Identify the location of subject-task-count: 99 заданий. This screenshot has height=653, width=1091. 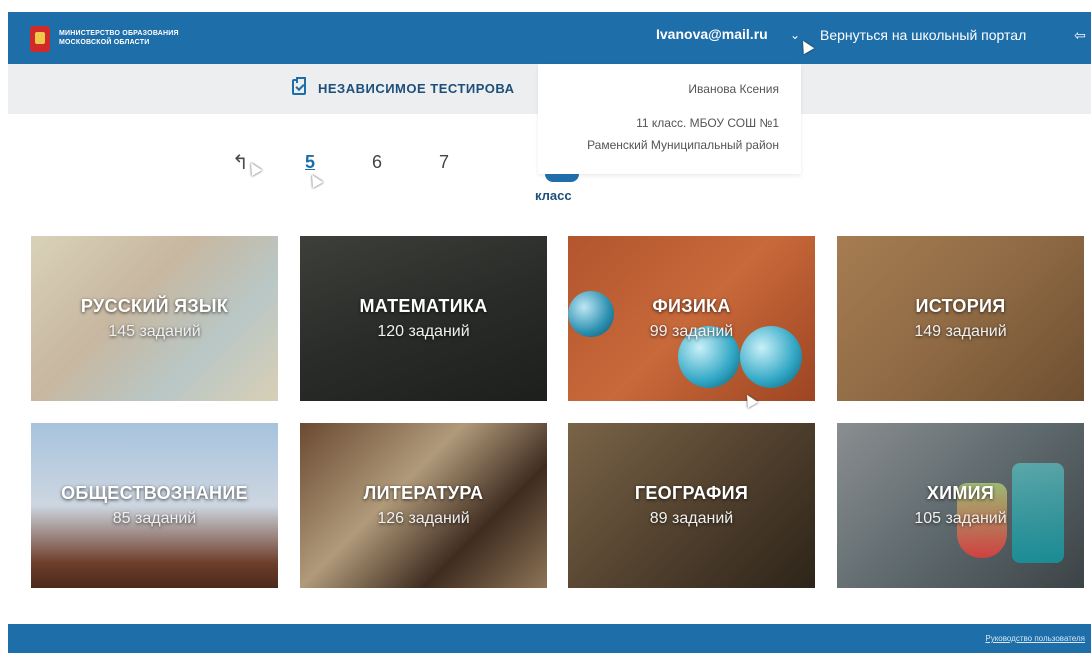
(691, 331).